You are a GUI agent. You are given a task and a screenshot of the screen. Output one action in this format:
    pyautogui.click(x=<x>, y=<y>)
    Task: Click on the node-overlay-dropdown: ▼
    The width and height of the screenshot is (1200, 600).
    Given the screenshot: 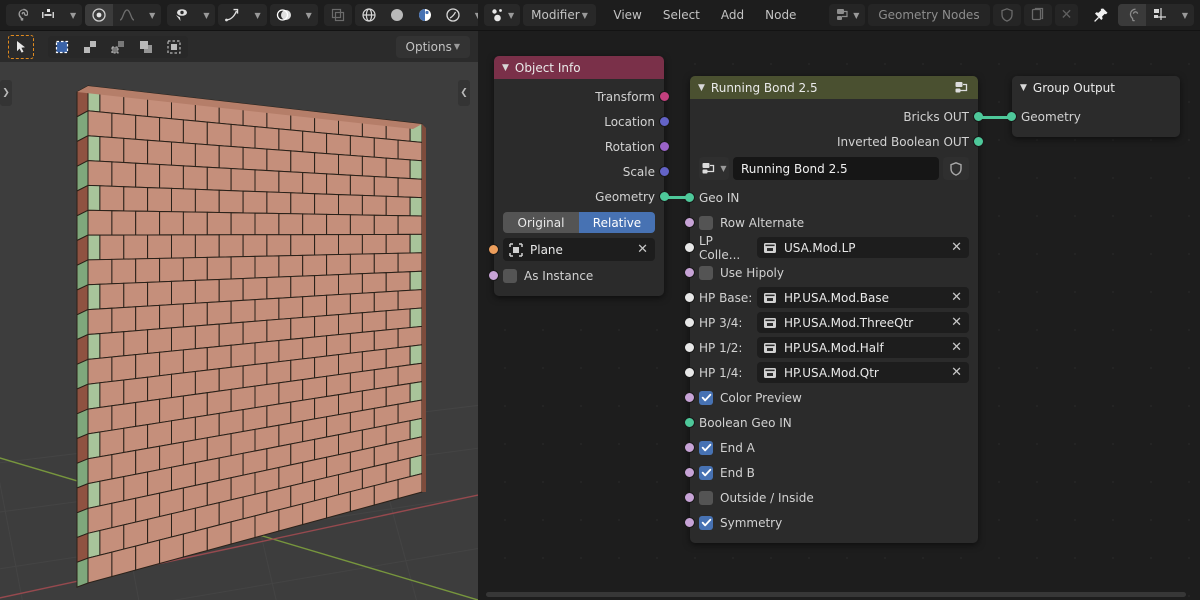 What is the action you would take?
    pyautogui.click(x=1184, y=15)
    